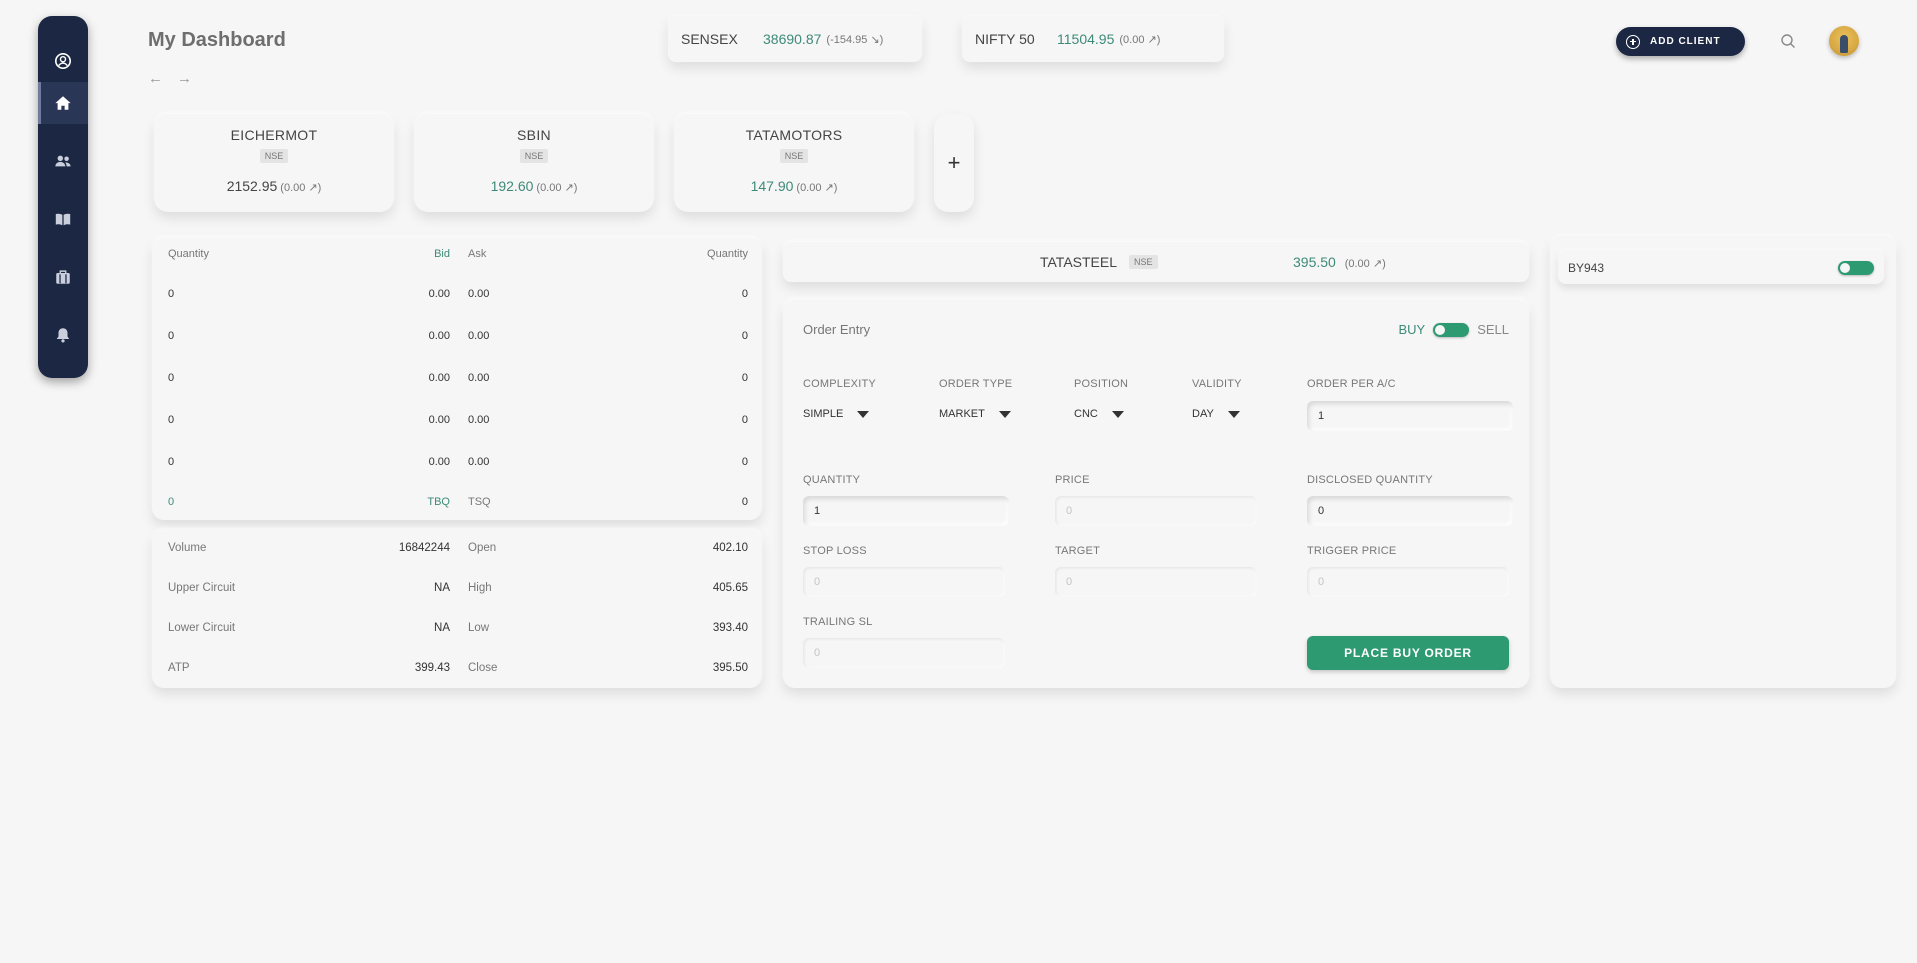 This screenshot has width=1917, height=963. What do you see at coordinates (458, 504) in the screenshot?
I see `depth-totals-row: 0 TBQ TSQ 0` at bounding box center [458, 504].